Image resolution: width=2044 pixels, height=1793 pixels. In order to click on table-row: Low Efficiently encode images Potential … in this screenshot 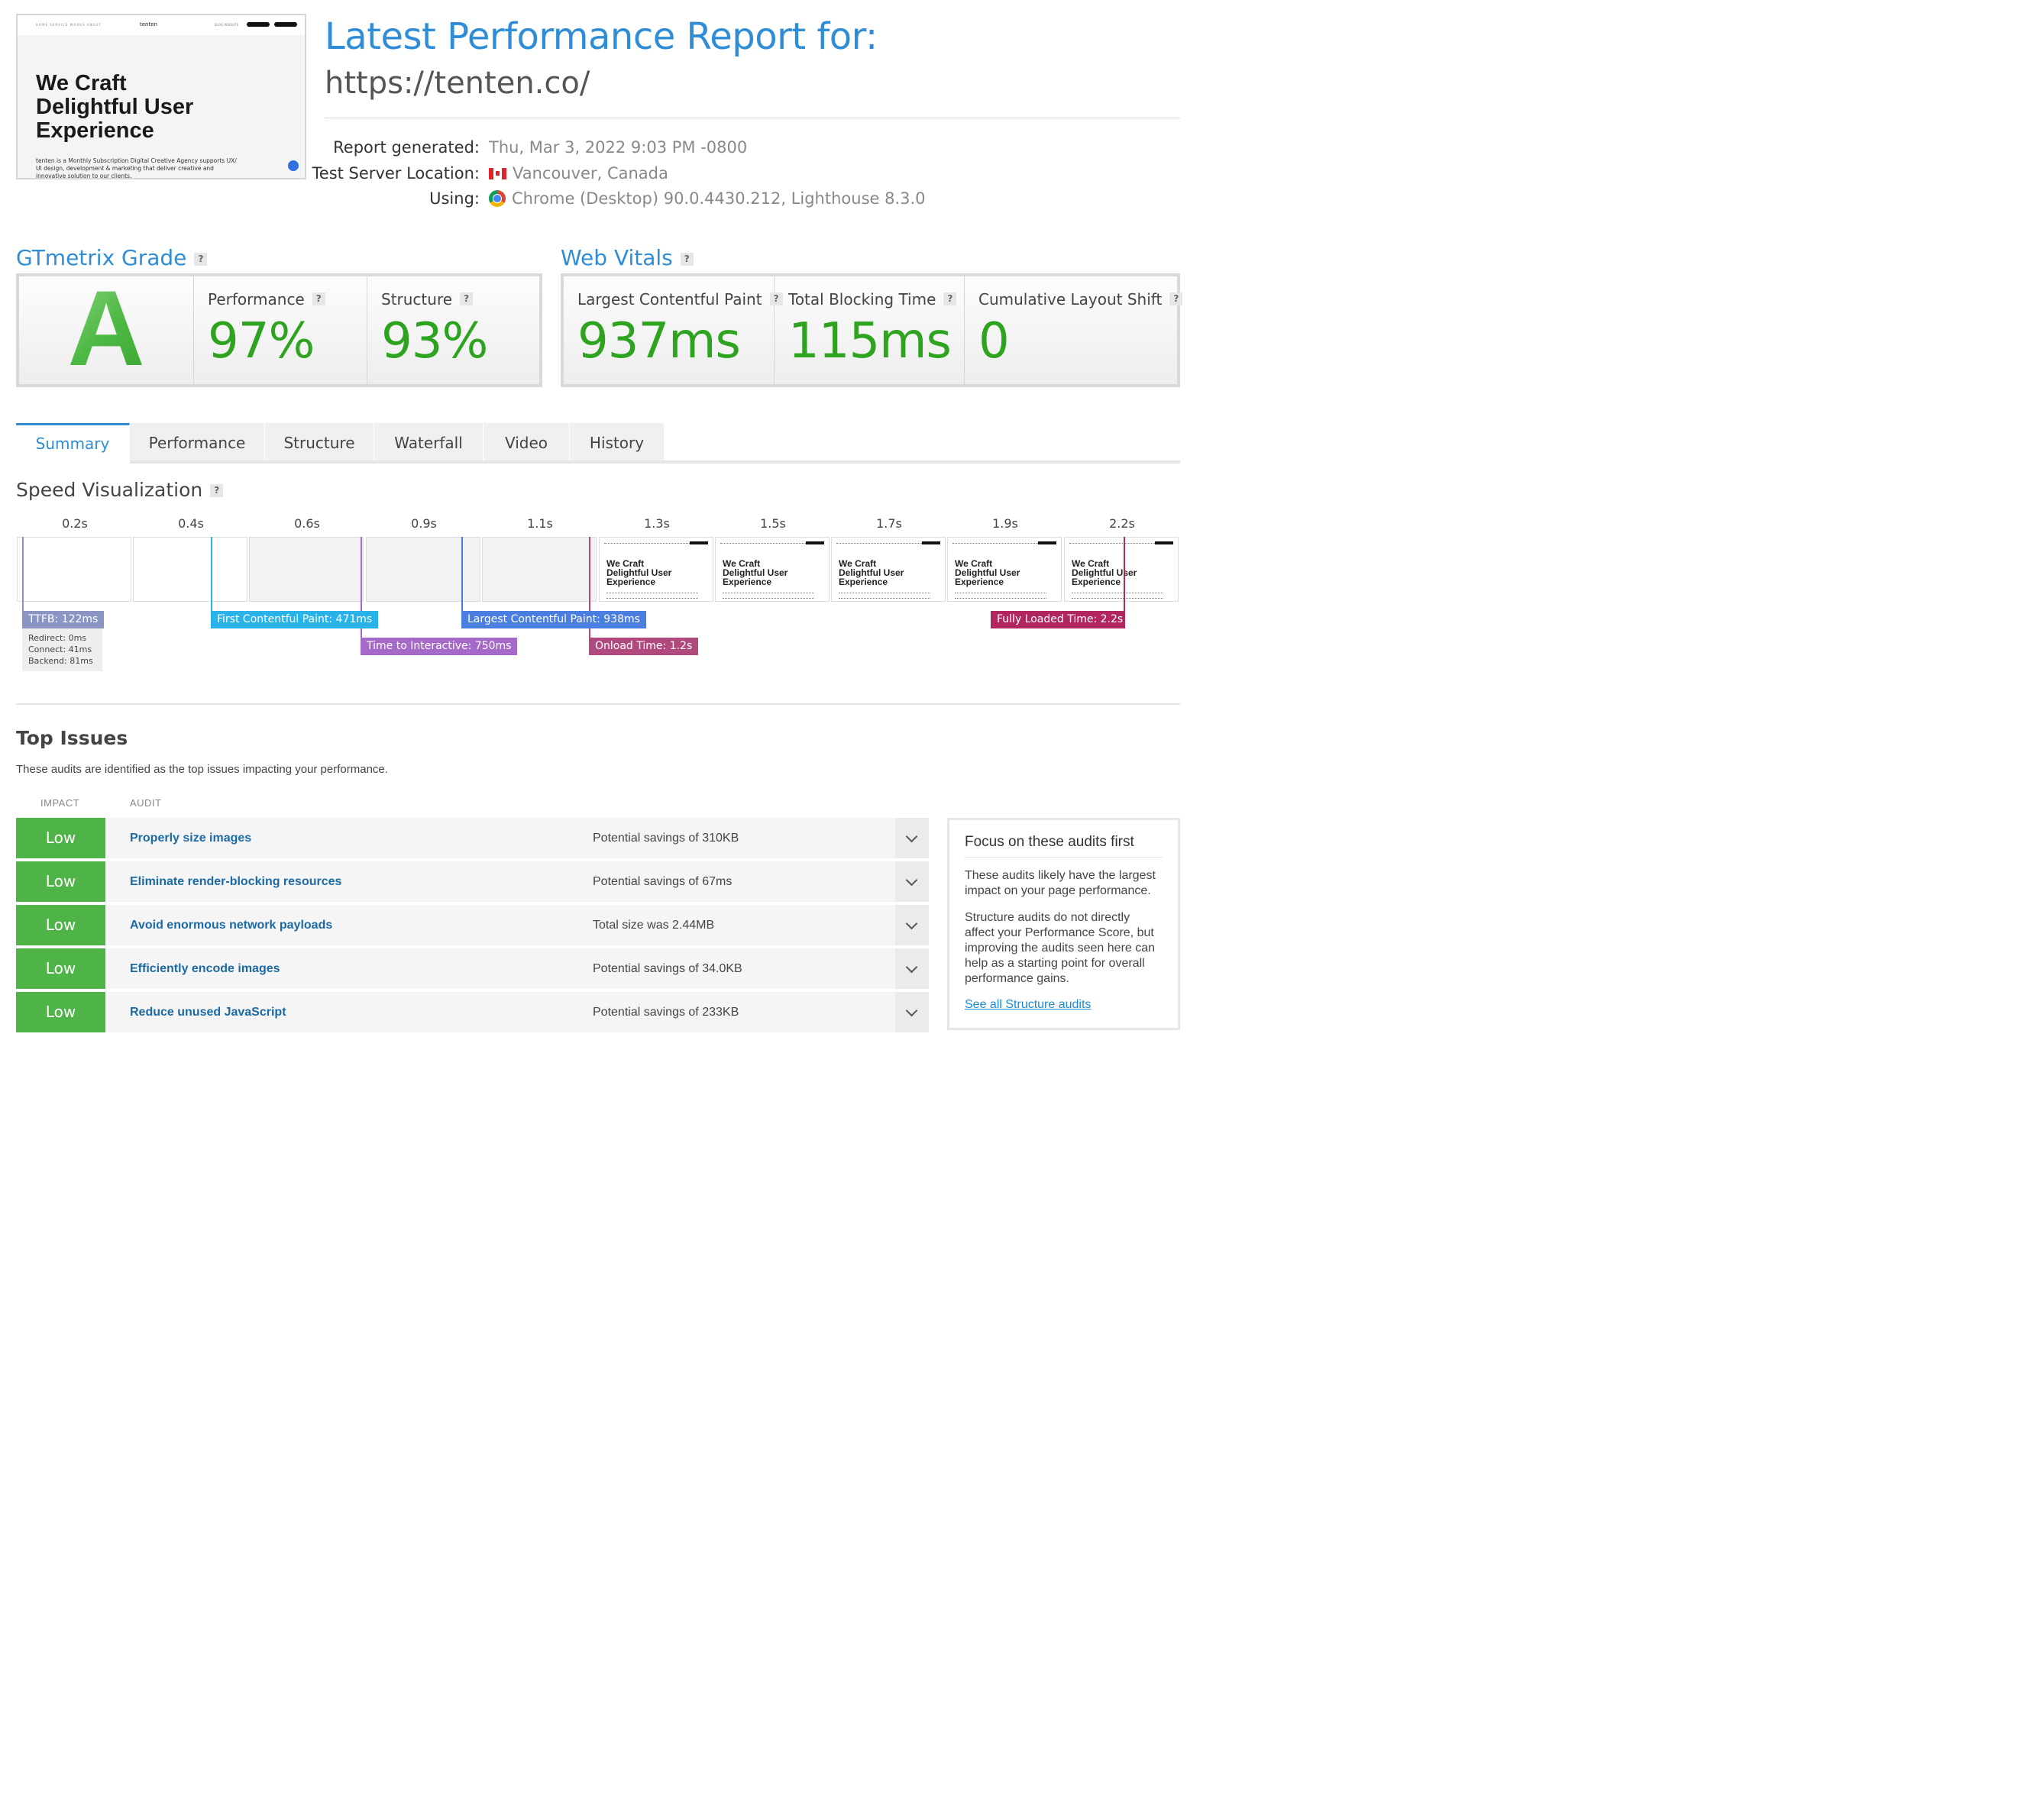, I will do `click(473, 968)`.